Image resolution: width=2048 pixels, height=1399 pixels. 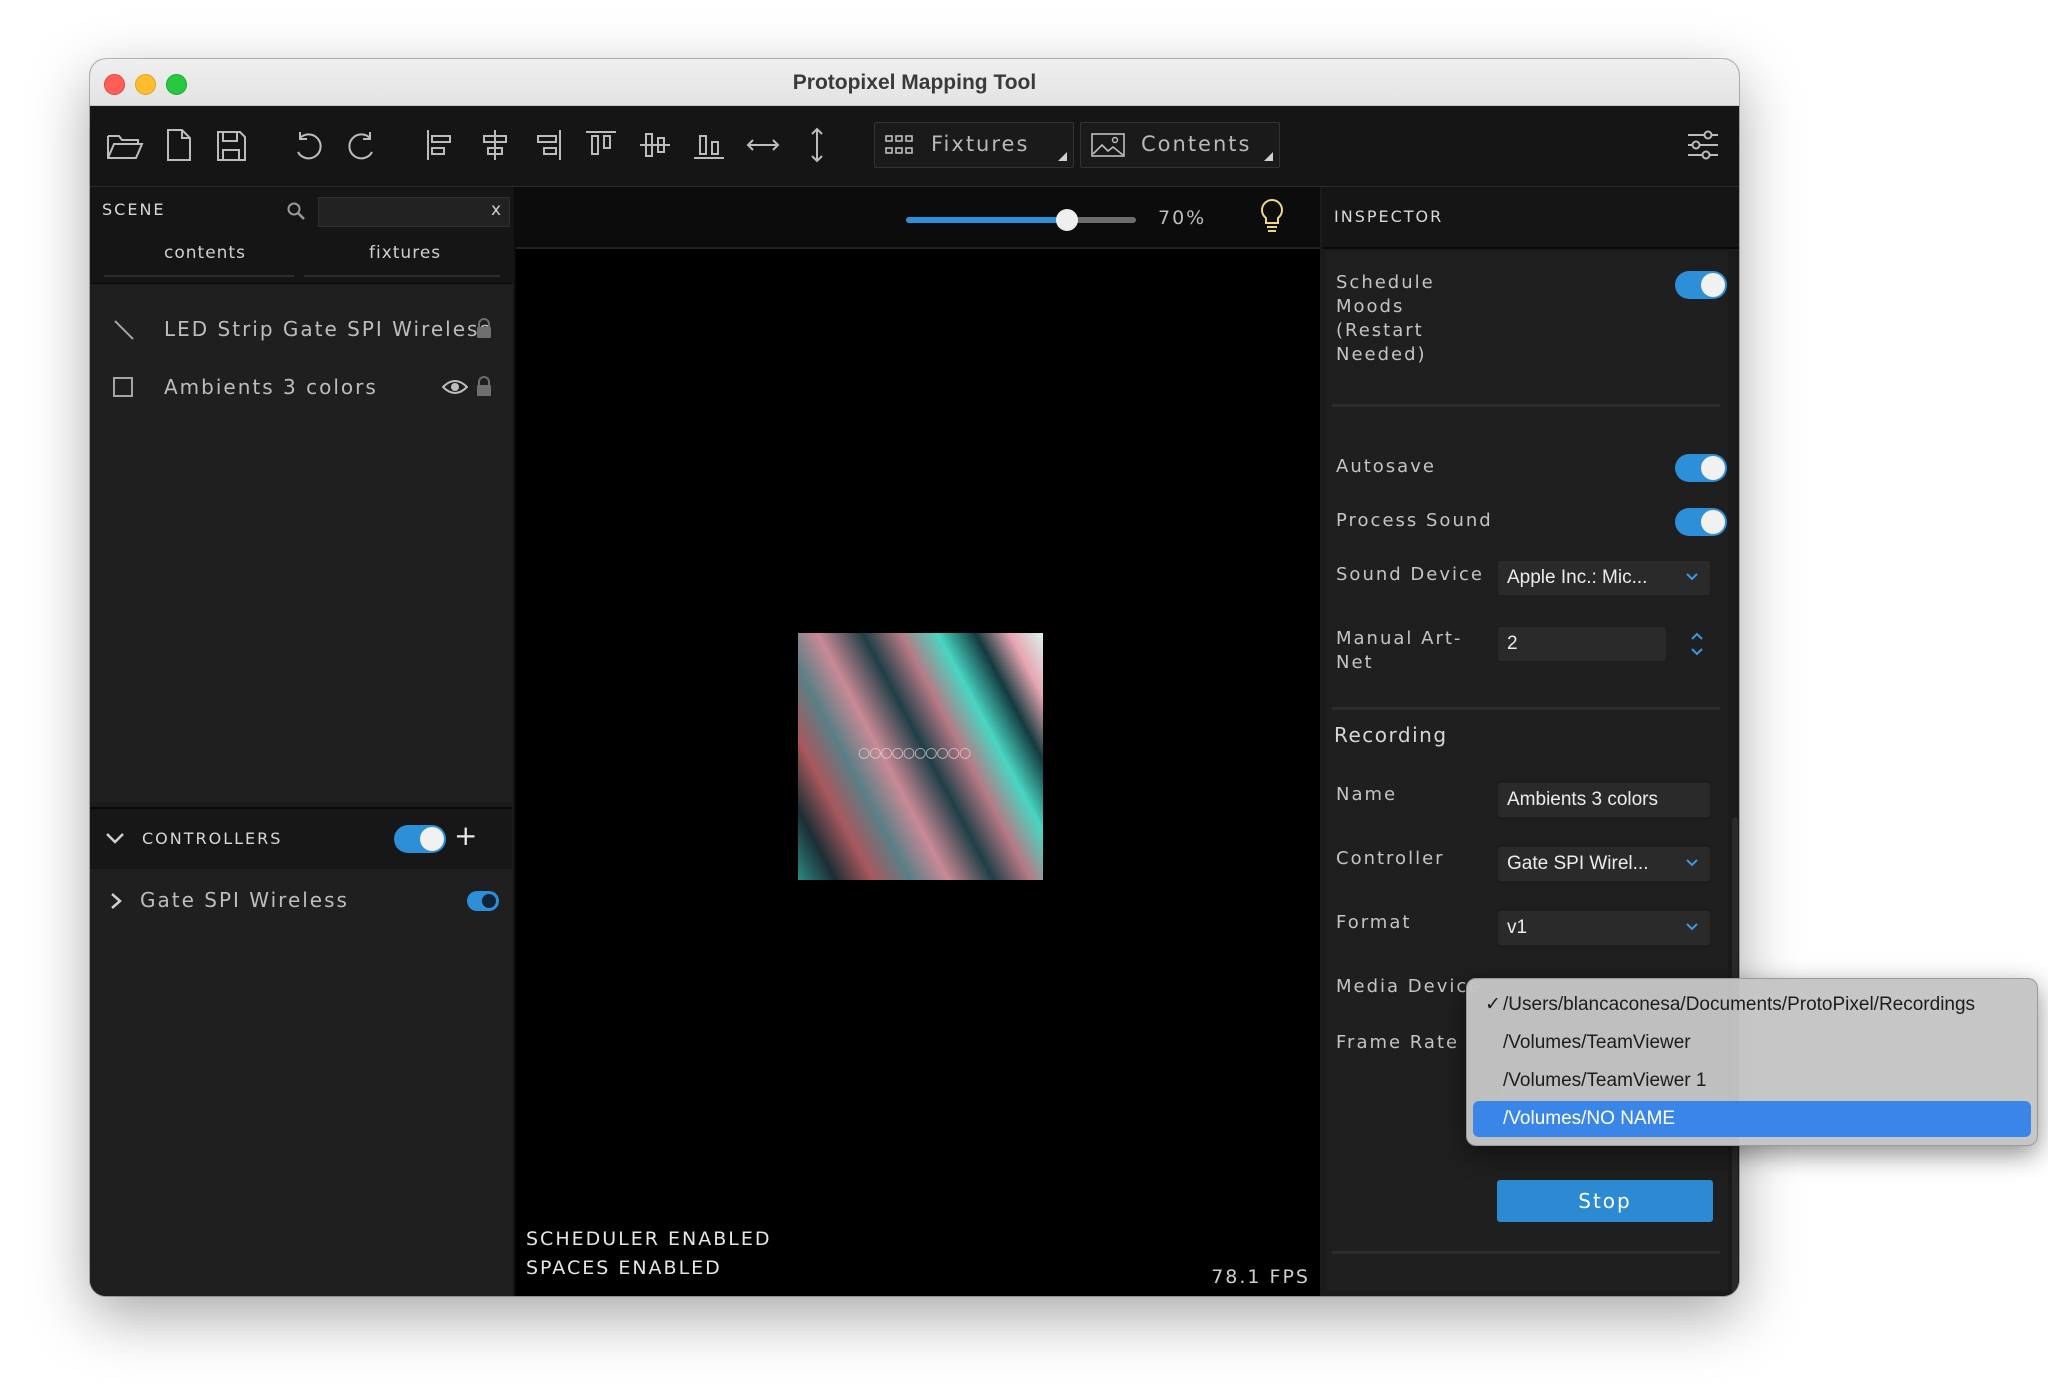 I want to click on lightbulb-icon, so click(x=1272, y=216).